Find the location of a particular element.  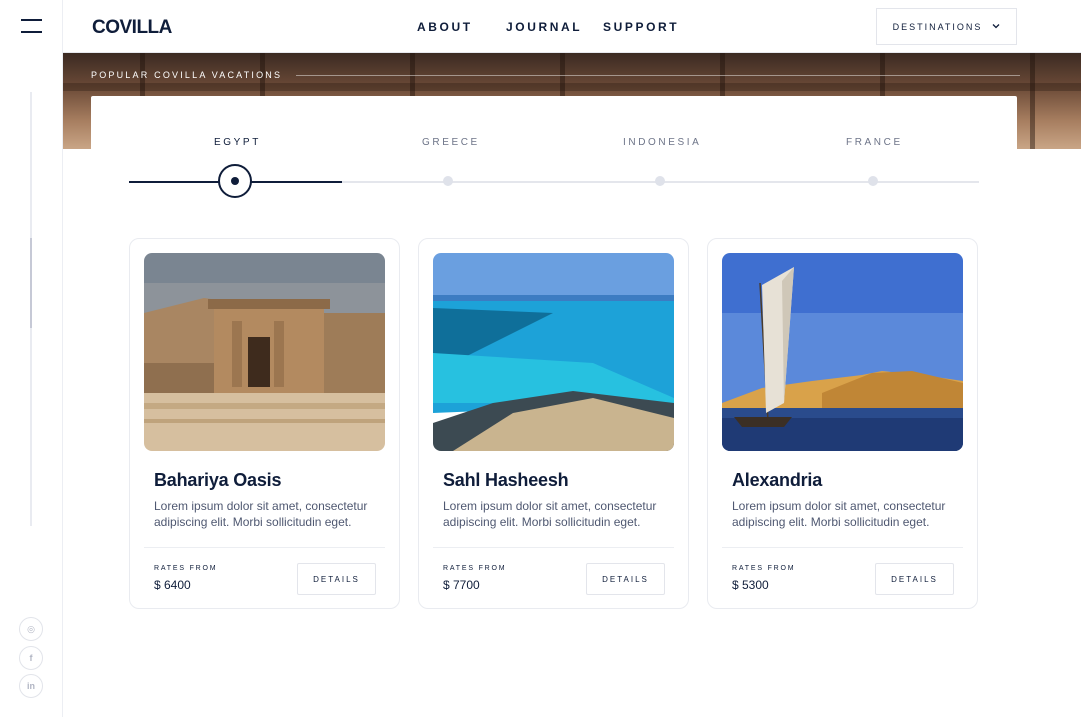

tab-france: FRANCE is located at coordinates (874, 142).